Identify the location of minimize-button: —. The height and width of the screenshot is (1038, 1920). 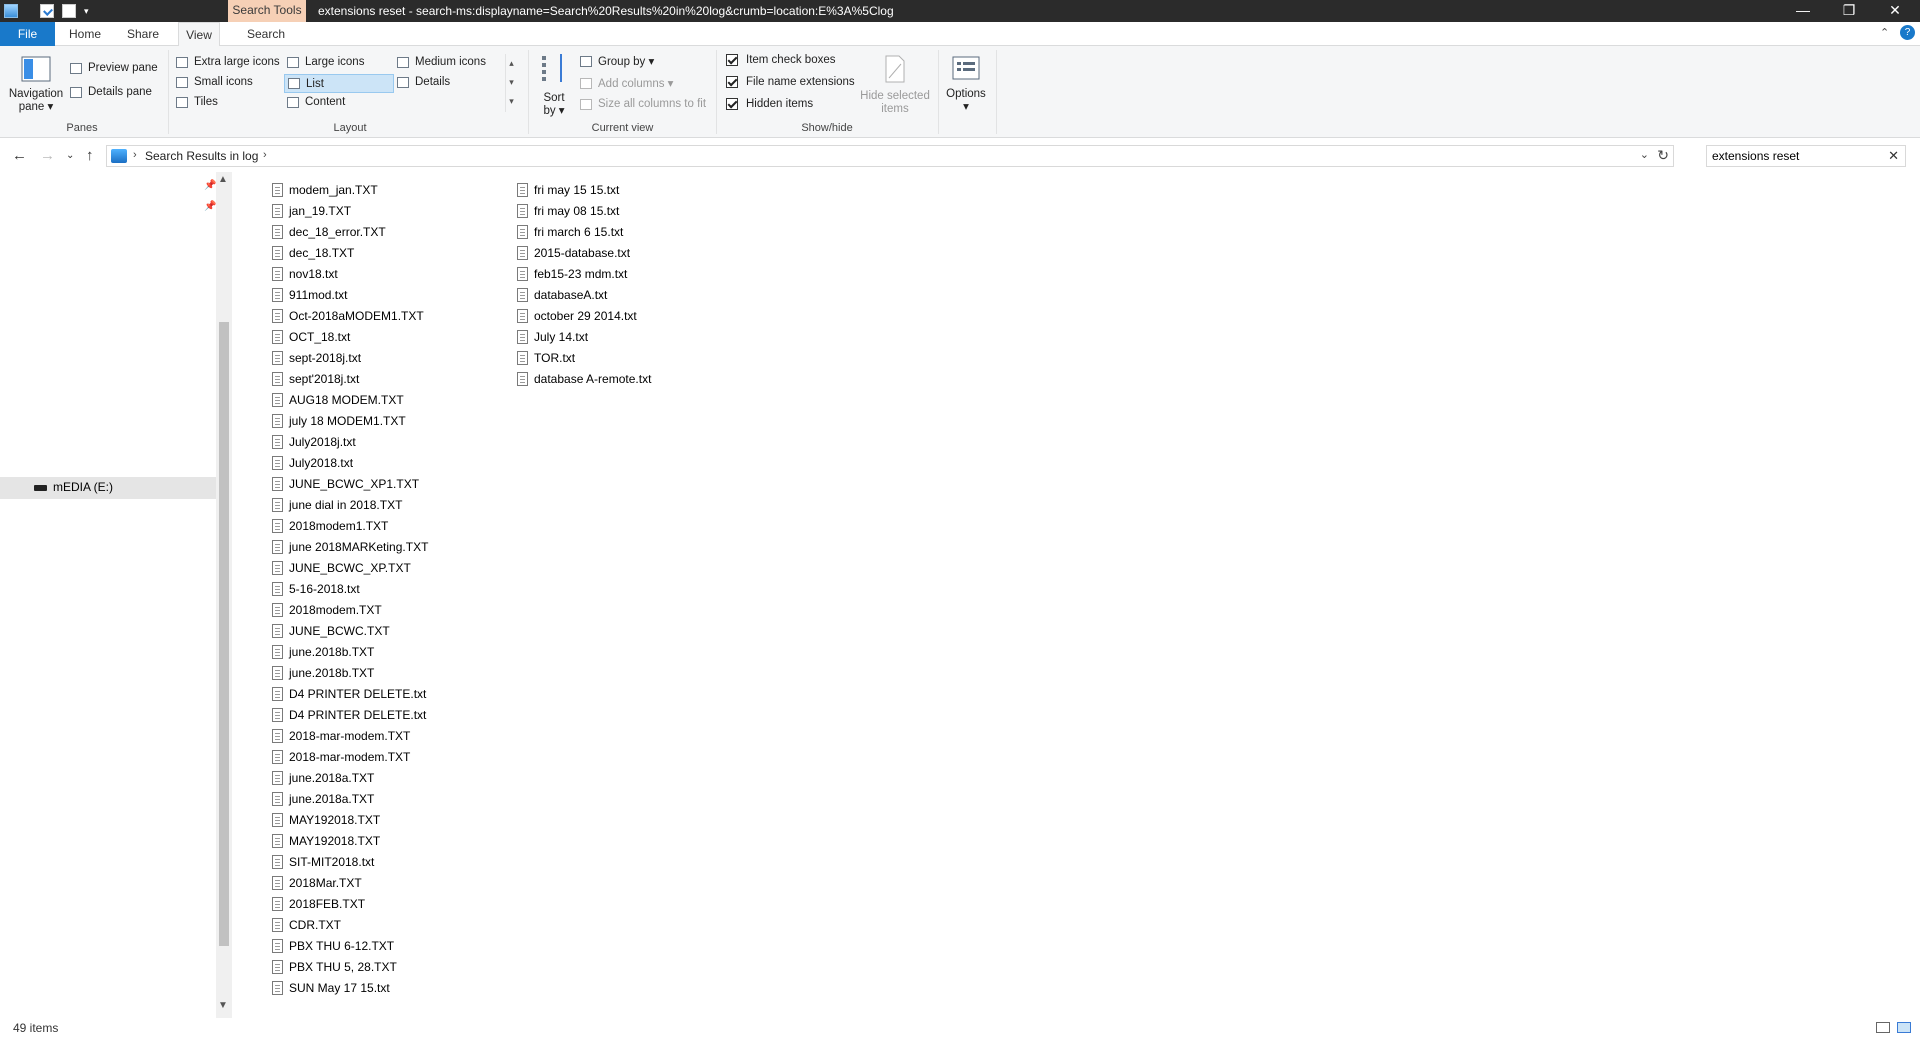
(1803, 11).